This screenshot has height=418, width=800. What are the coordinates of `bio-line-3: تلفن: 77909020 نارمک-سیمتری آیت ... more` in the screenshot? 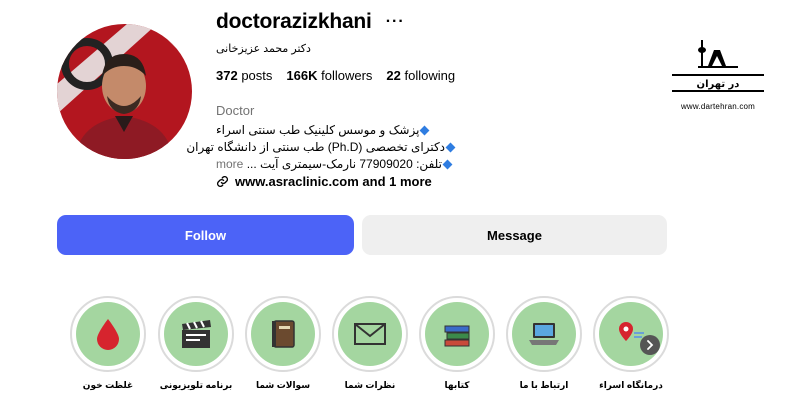 It's located at (336, 164).